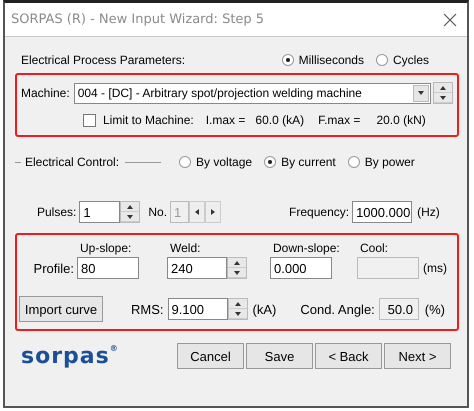 The image size is (474, 411). What do you see at coordinates (147, 309) in the screenshot?
I see `field-label: RMS:` at bounding box center [147, 309].